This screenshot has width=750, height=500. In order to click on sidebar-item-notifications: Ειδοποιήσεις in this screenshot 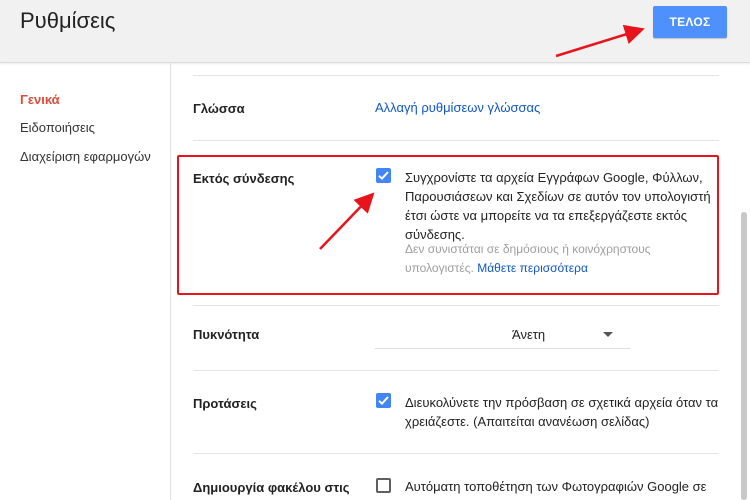, I will do `click(57, 127)`.